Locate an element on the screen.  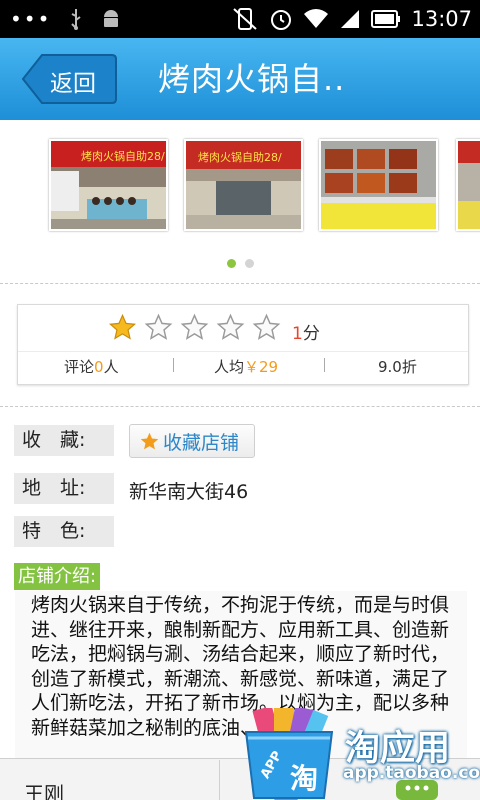
review-number: 0 is located at coordinates (99, 367).